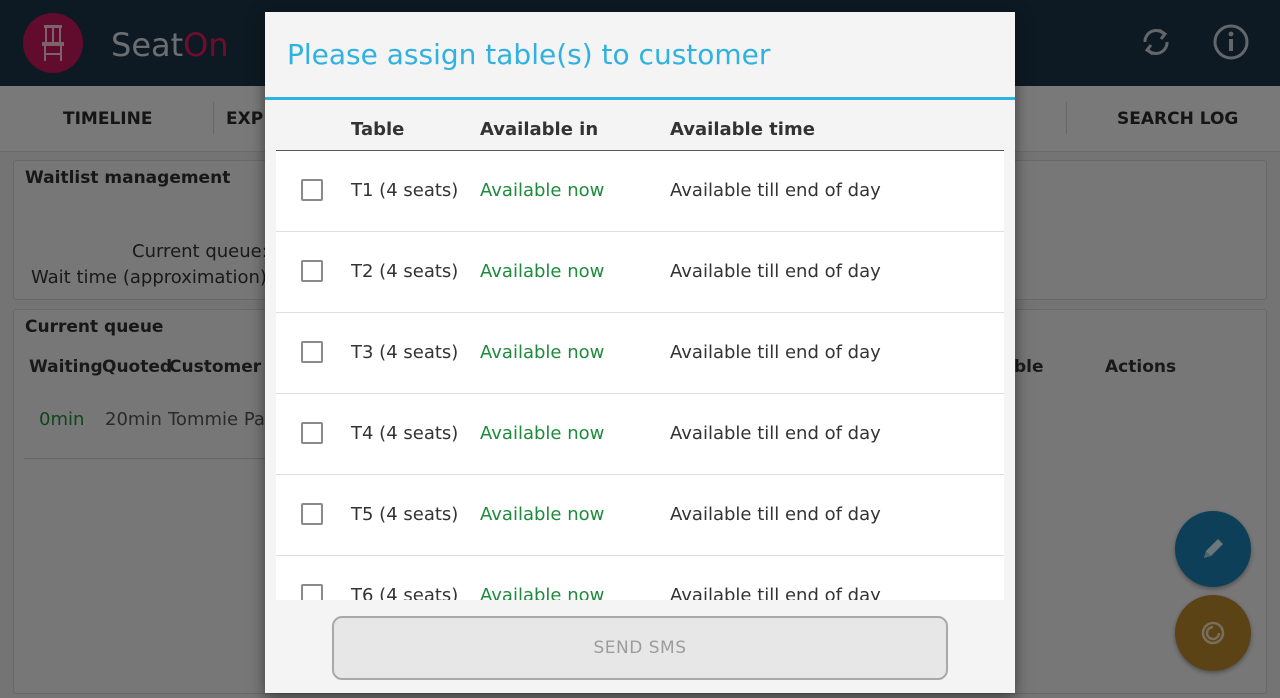 This screenshot has height=698, width=1280. Describe the element at coordinates (405, 592) in the screenshot. I see `table-name: T6 (4 seats)` at that location.